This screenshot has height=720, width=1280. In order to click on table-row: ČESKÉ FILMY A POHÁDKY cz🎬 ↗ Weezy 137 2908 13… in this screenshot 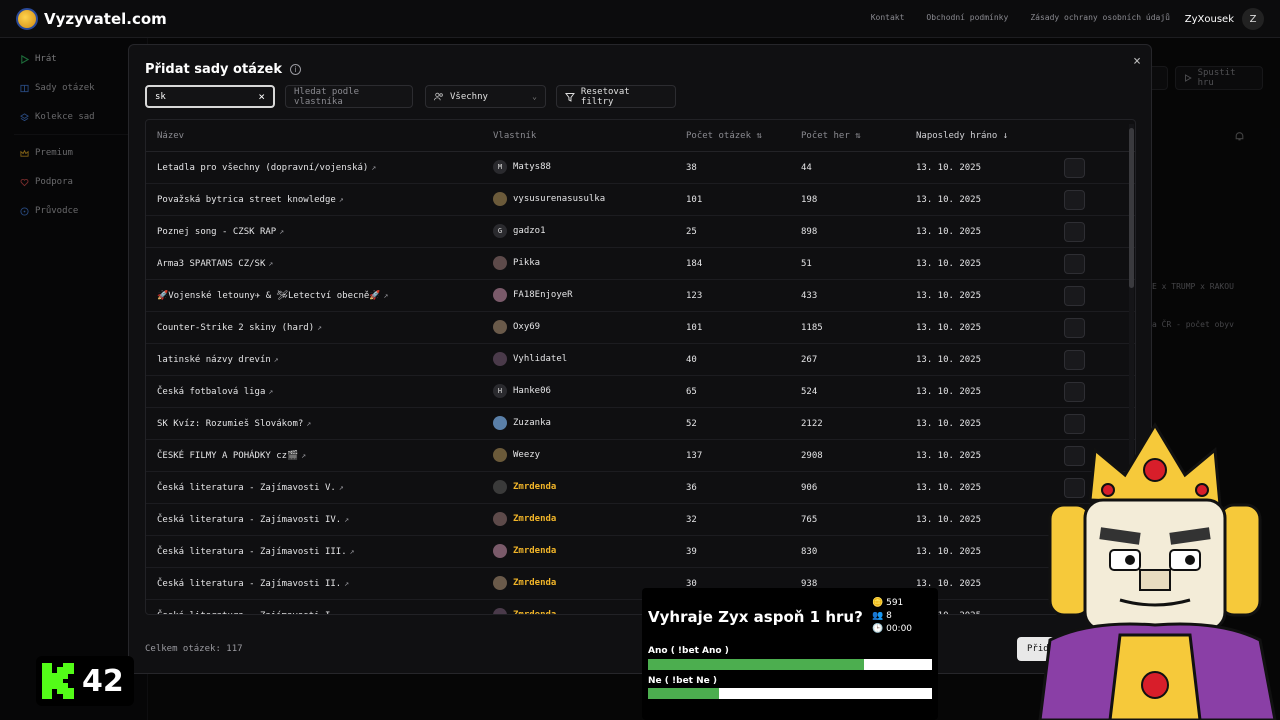, I will do `click(640, 456)`.